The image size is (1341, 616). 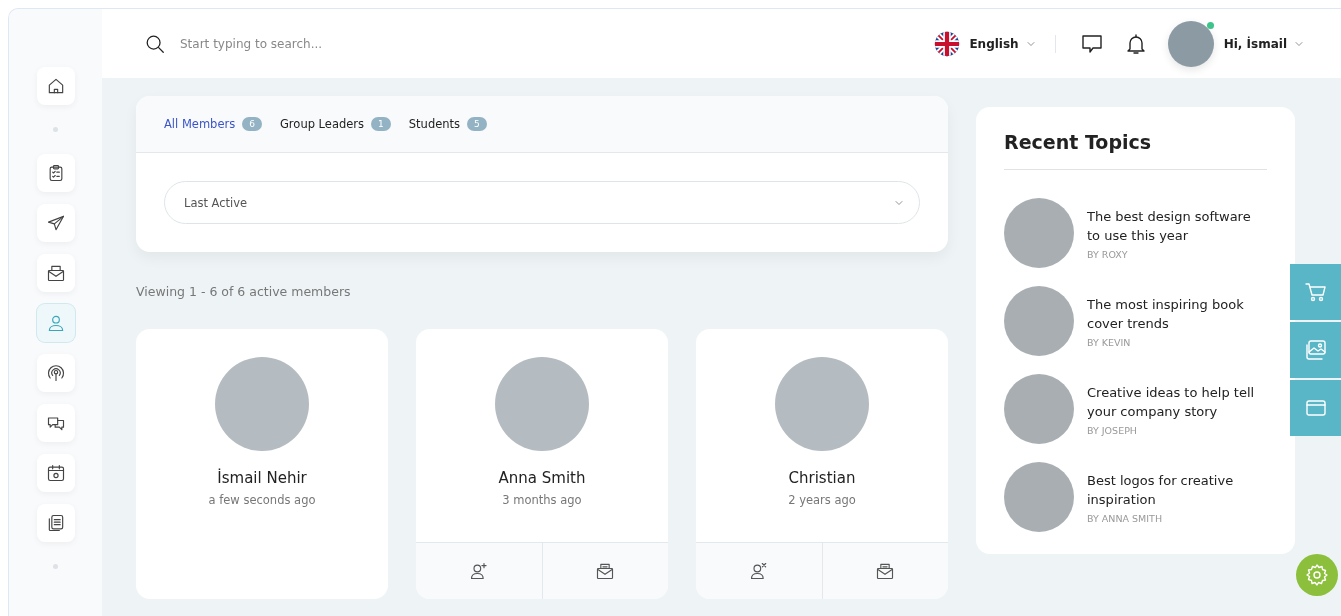 What do you see at coordinates (1108, 254) in the screenshot?
I see `author-text: BY ROXY` at bounding box center [1108, 254].